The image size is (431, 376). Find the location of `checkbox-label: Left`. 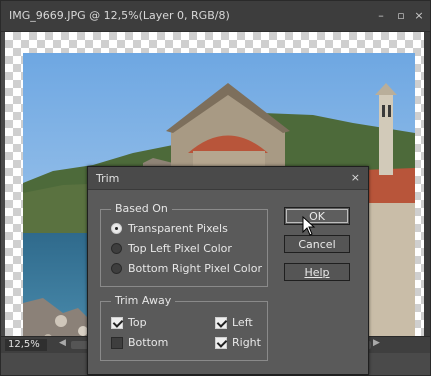

checkbox-label: Left is located at coordinates (242, 322).